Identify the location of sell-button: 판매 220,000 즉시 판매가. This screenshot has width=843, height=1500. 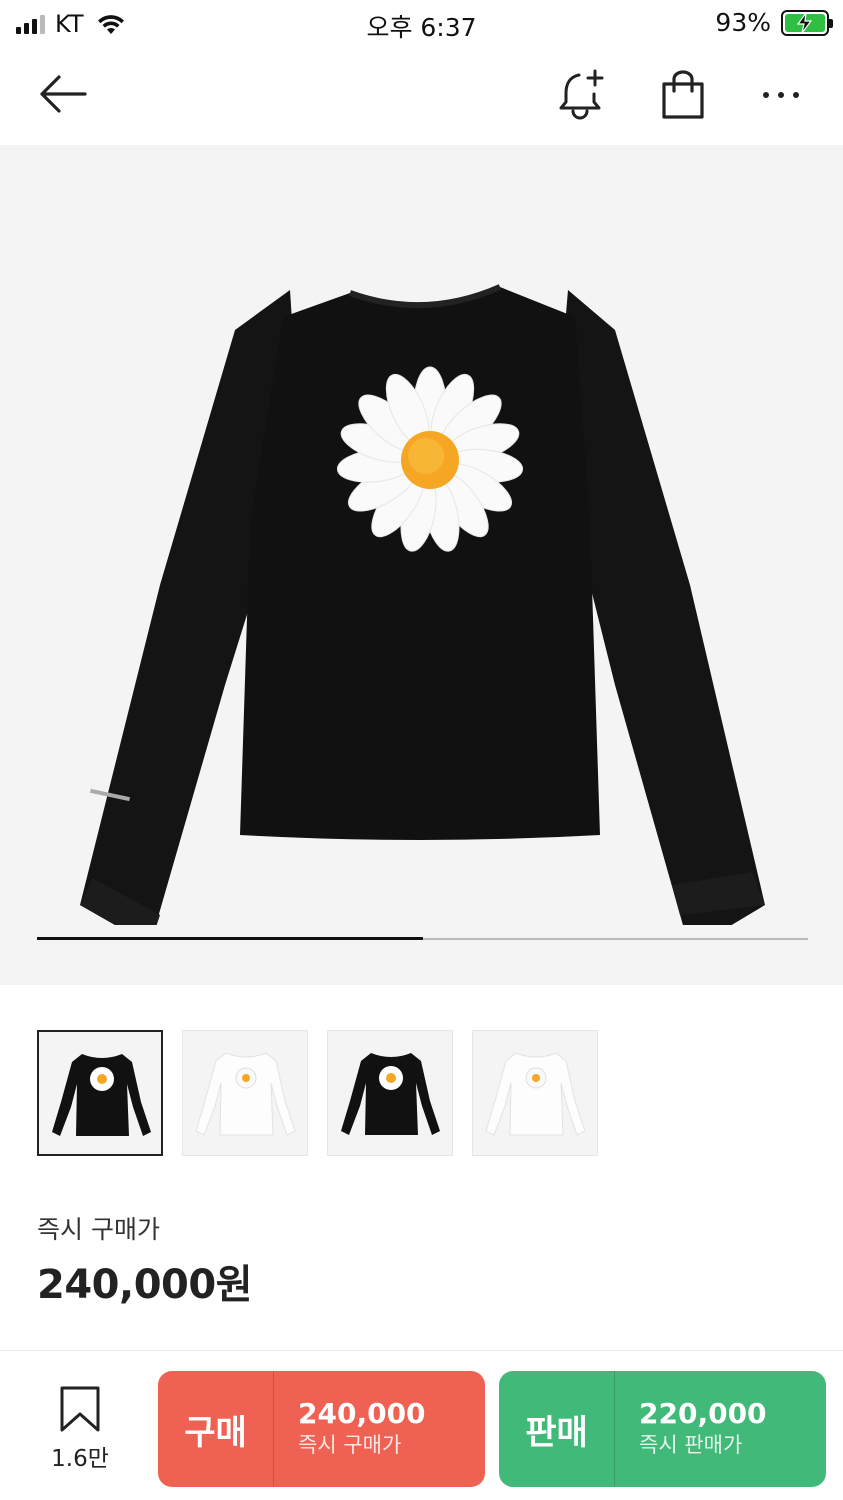
(662, 1429).